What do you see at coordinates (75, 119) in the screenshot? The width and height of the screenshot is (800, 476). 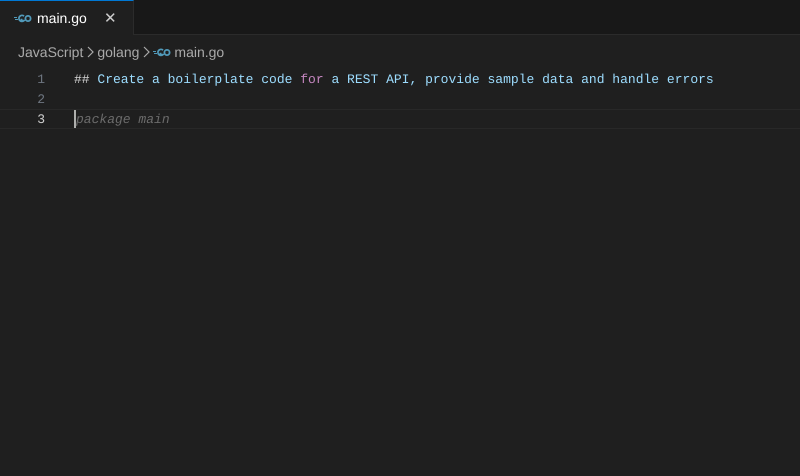 I see `text-cursor` at bounding box center [75, 119].